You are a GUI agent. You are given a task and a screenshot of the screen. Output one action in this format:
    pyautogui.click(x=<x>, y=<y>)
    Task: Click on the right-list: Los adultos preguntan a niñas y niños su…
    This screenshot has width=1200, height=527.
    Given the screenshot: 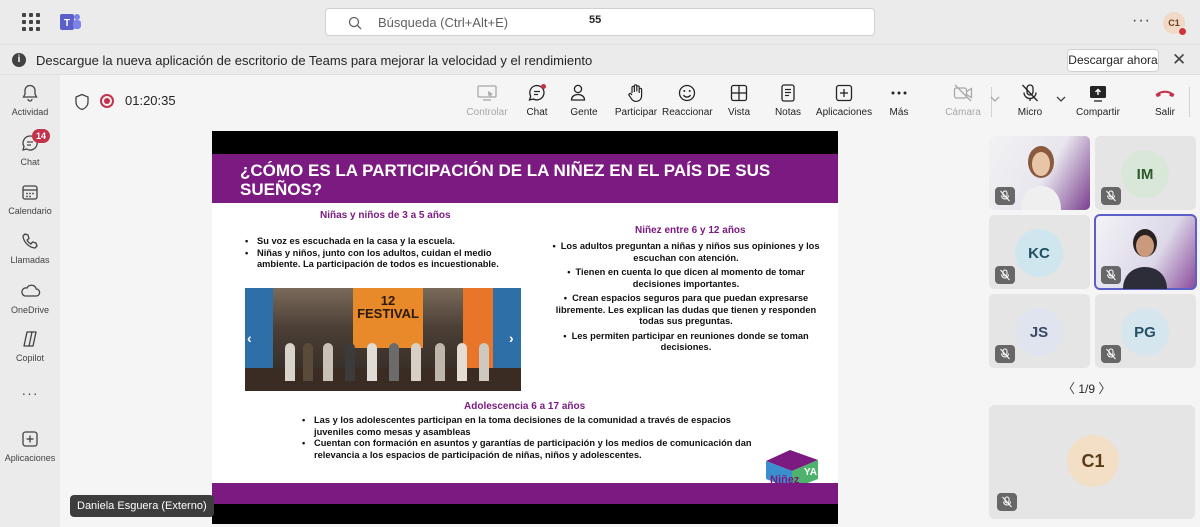 What is the action you would take?
    pyautogui.click(x=686, y=297)
    